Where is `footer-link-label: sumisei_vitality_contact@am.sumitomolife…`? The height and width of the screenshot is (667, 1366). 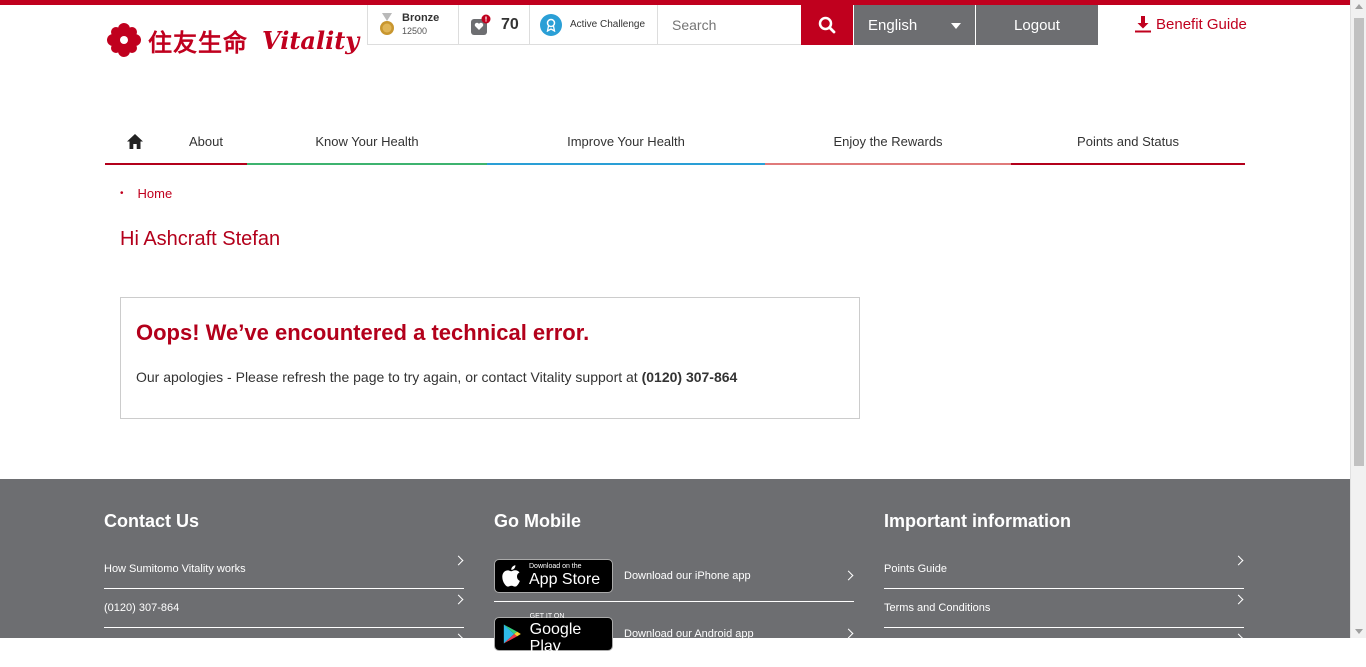 footer-link-label: sumisei_vitality_contact@am.sumitomolife… is located at coordinates (221, 647).